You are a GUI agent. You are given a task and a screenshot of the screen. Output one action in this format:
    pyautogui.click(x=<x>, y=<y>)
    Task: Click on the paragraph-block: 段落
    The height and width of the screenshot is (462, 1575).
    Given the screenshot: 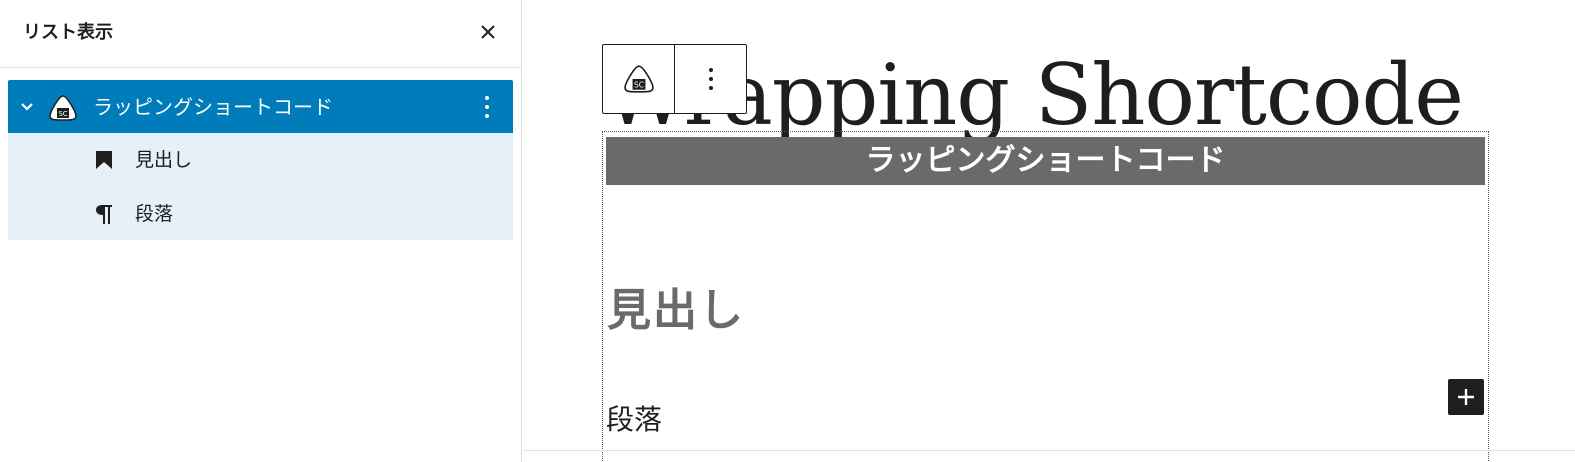 What is the action you would take?
    pyautogui.click(x=634, y=420)
    